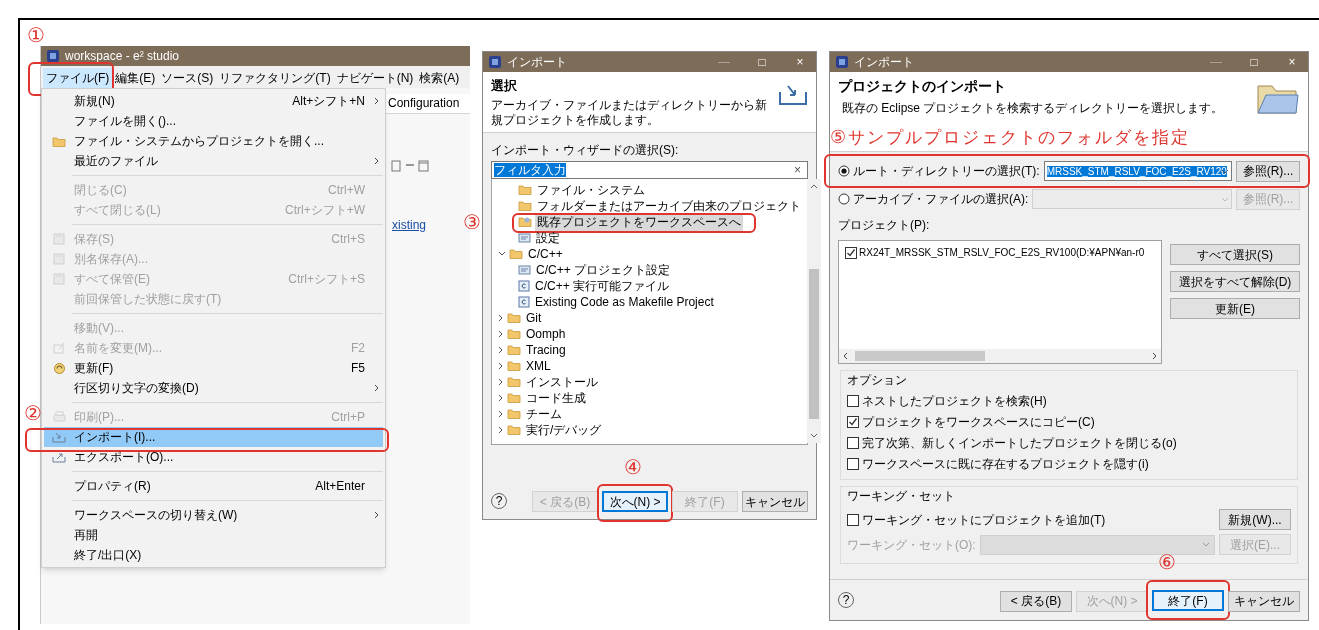  Describe the element at coordinates (629, 112) in the screenshot. I see `dialog-description: アーカイブ・ファイルまたはディレクトリーから新規プロジェクトを作成します。` at that location.